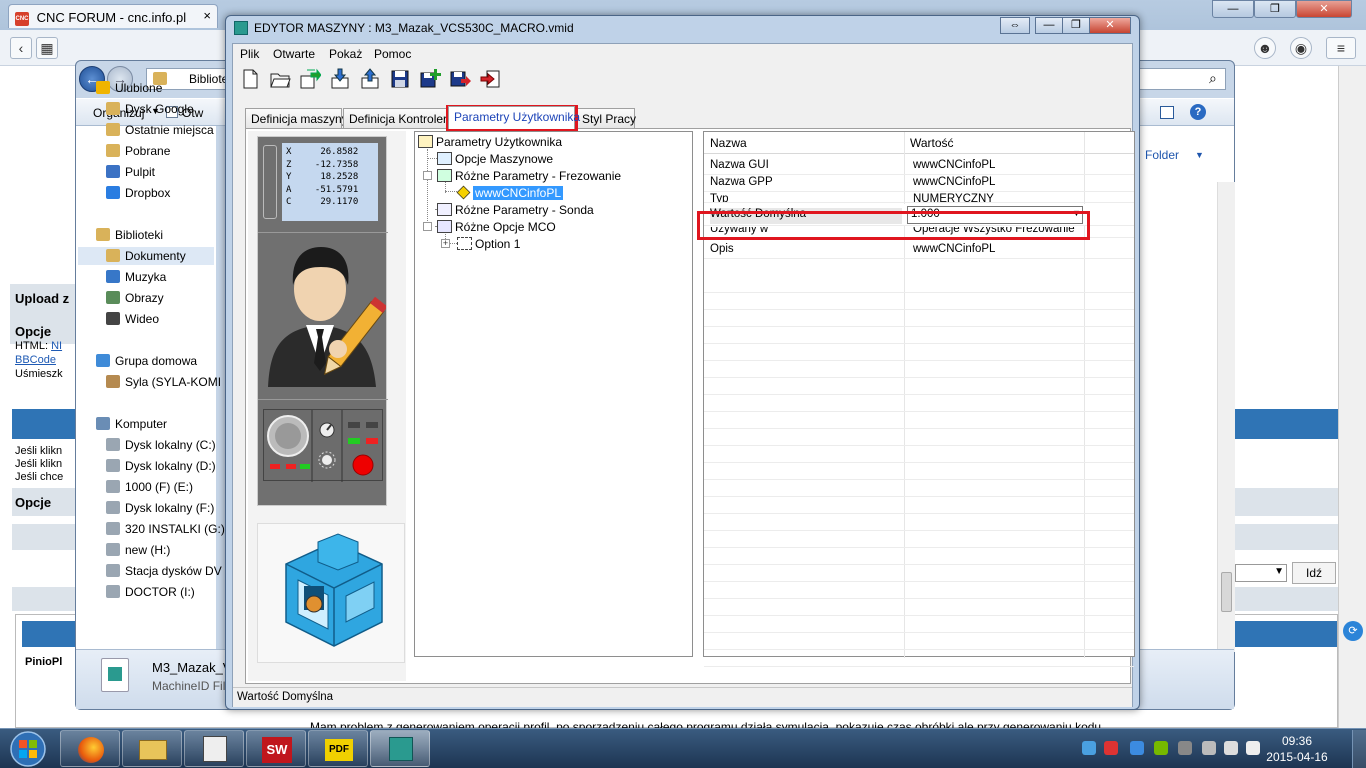 This screenshot has height=768, width=1366. What do you see at coordinates (1209, 748) in the screenshot?
I see `flag-tray-icon` at bounding box center [1209, 748].